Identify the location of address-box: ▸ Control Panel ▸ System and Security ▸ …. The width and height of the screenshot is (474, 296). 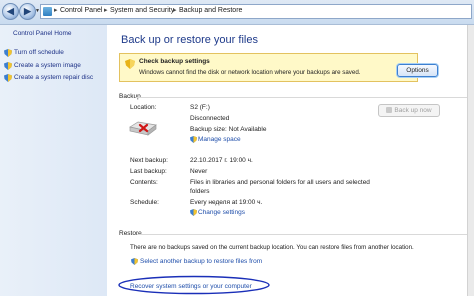
(256, 11).